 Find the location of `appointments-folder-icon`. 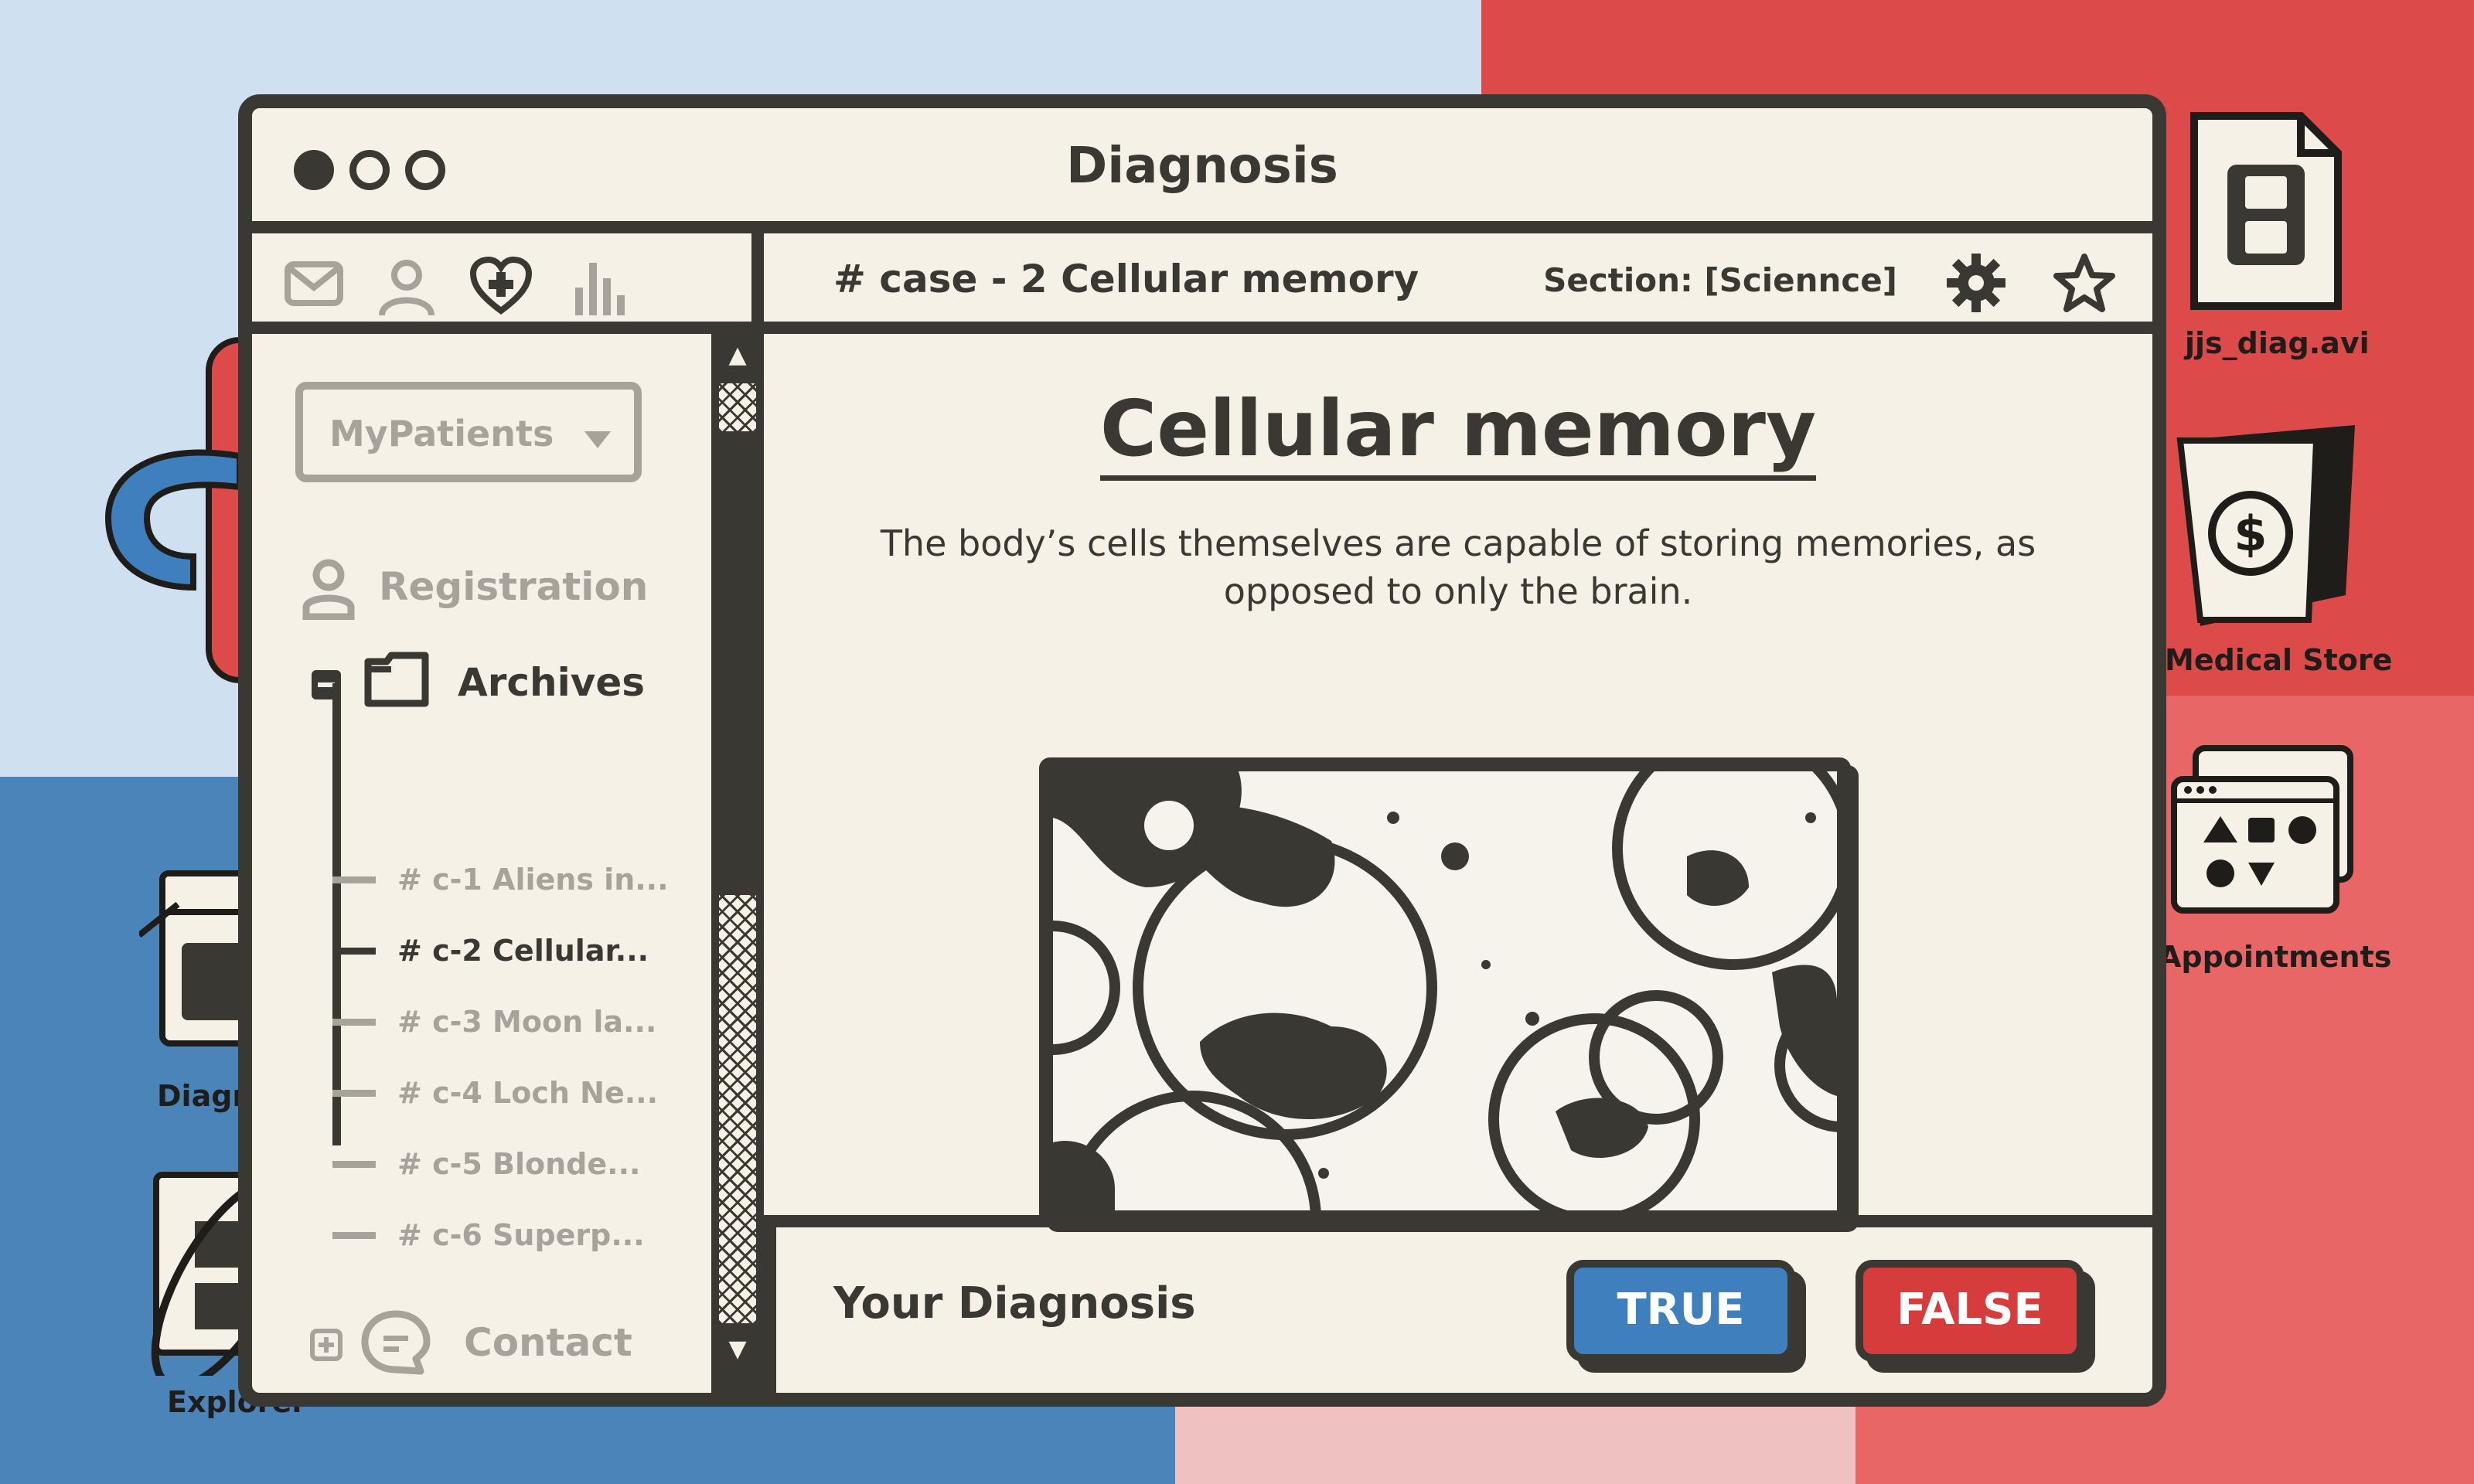

appointments-folder-icon is located at coordinates (2265, 830).